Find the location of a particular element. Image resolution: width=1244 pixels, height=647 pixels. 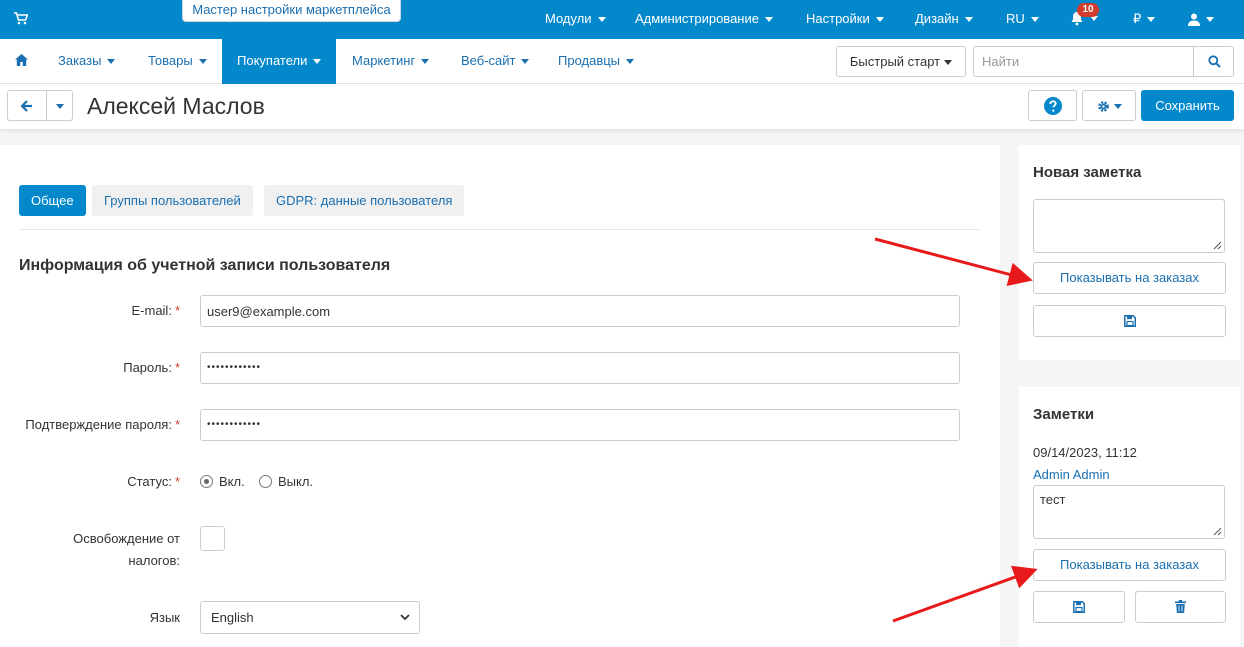

annotation-arrows is located at coordinates (956, 430).